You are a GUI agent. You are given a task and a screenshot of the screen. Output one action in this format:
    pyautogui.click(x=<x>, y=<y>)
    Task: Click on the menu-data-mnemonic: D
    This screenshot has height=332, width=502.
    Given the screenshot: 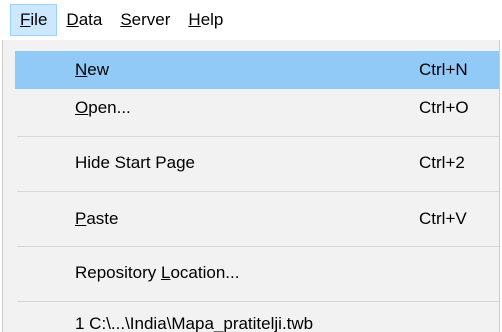 What is the action you would take?
    pyautogui.click(x=72, y=19)
    